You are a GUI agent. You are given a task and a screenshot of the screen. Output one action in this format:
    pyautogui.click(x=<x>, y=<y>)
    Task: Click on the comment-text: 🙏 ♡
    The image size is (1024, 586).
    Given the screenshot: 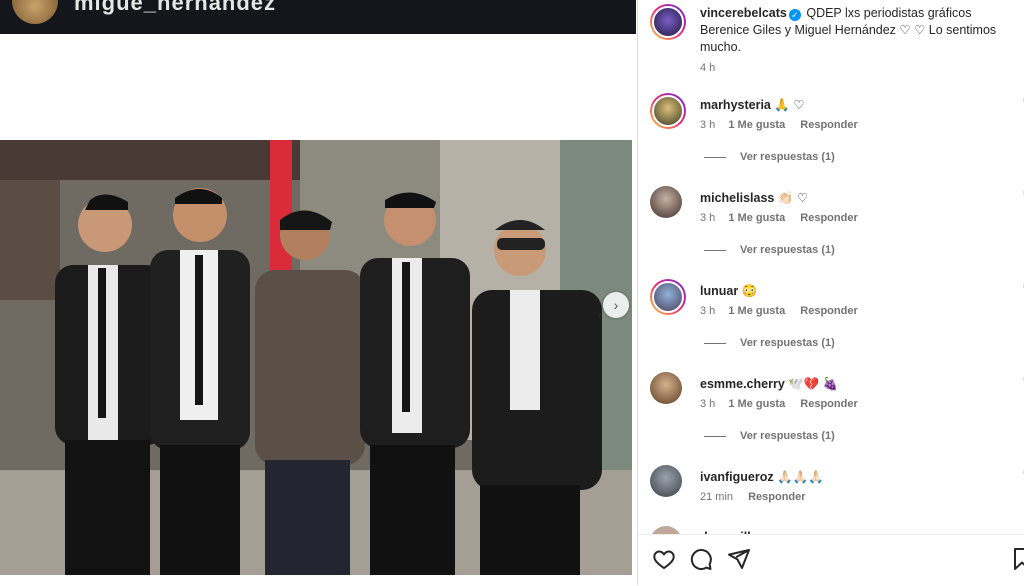 What is the action you would take?
    pyautogui.click(x=789, y=105)
    